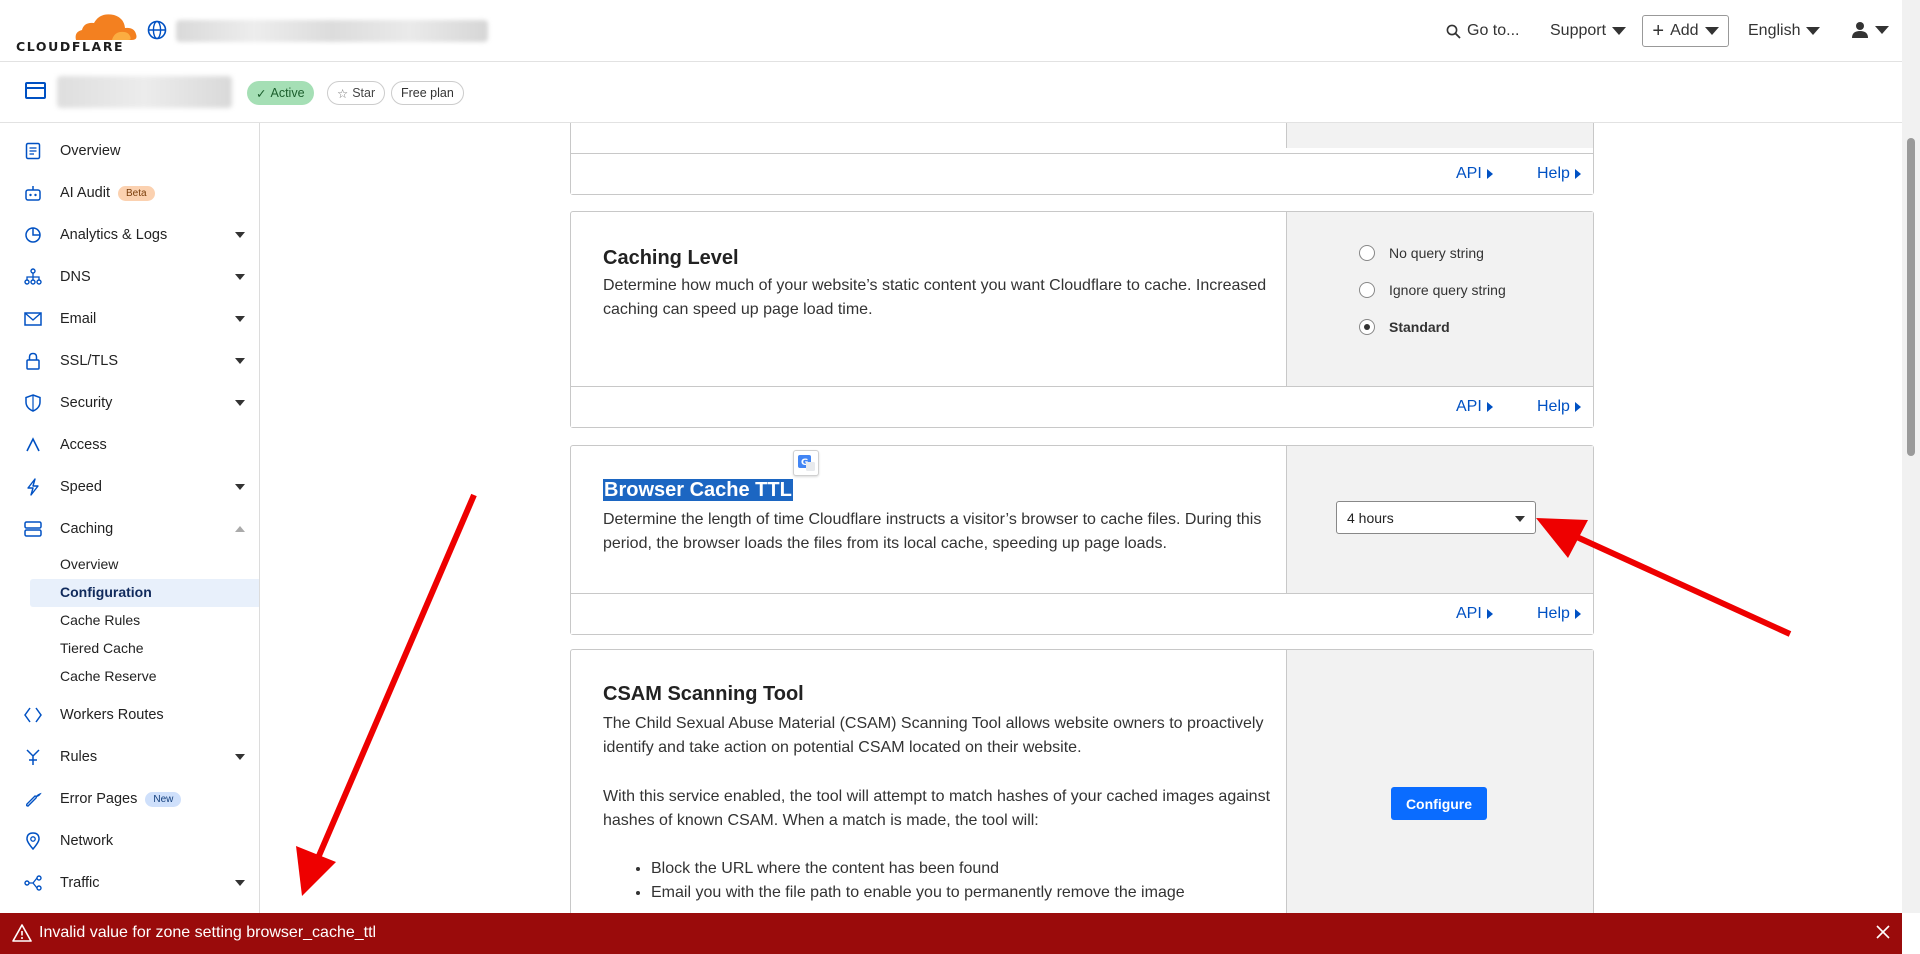 The image size is (1920, 954). What do you see at coordinates (343, 93) in the screenshot?
I see `star-icon: ☆` at bounding box center [343, 93].